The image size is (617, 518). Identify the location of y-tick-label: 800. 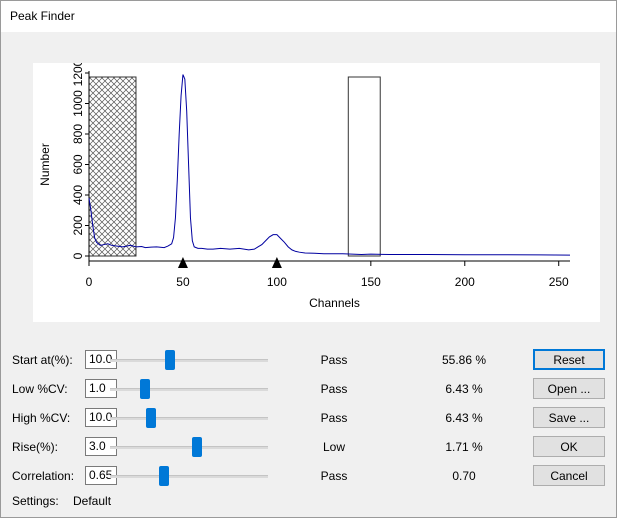
(78, 134).